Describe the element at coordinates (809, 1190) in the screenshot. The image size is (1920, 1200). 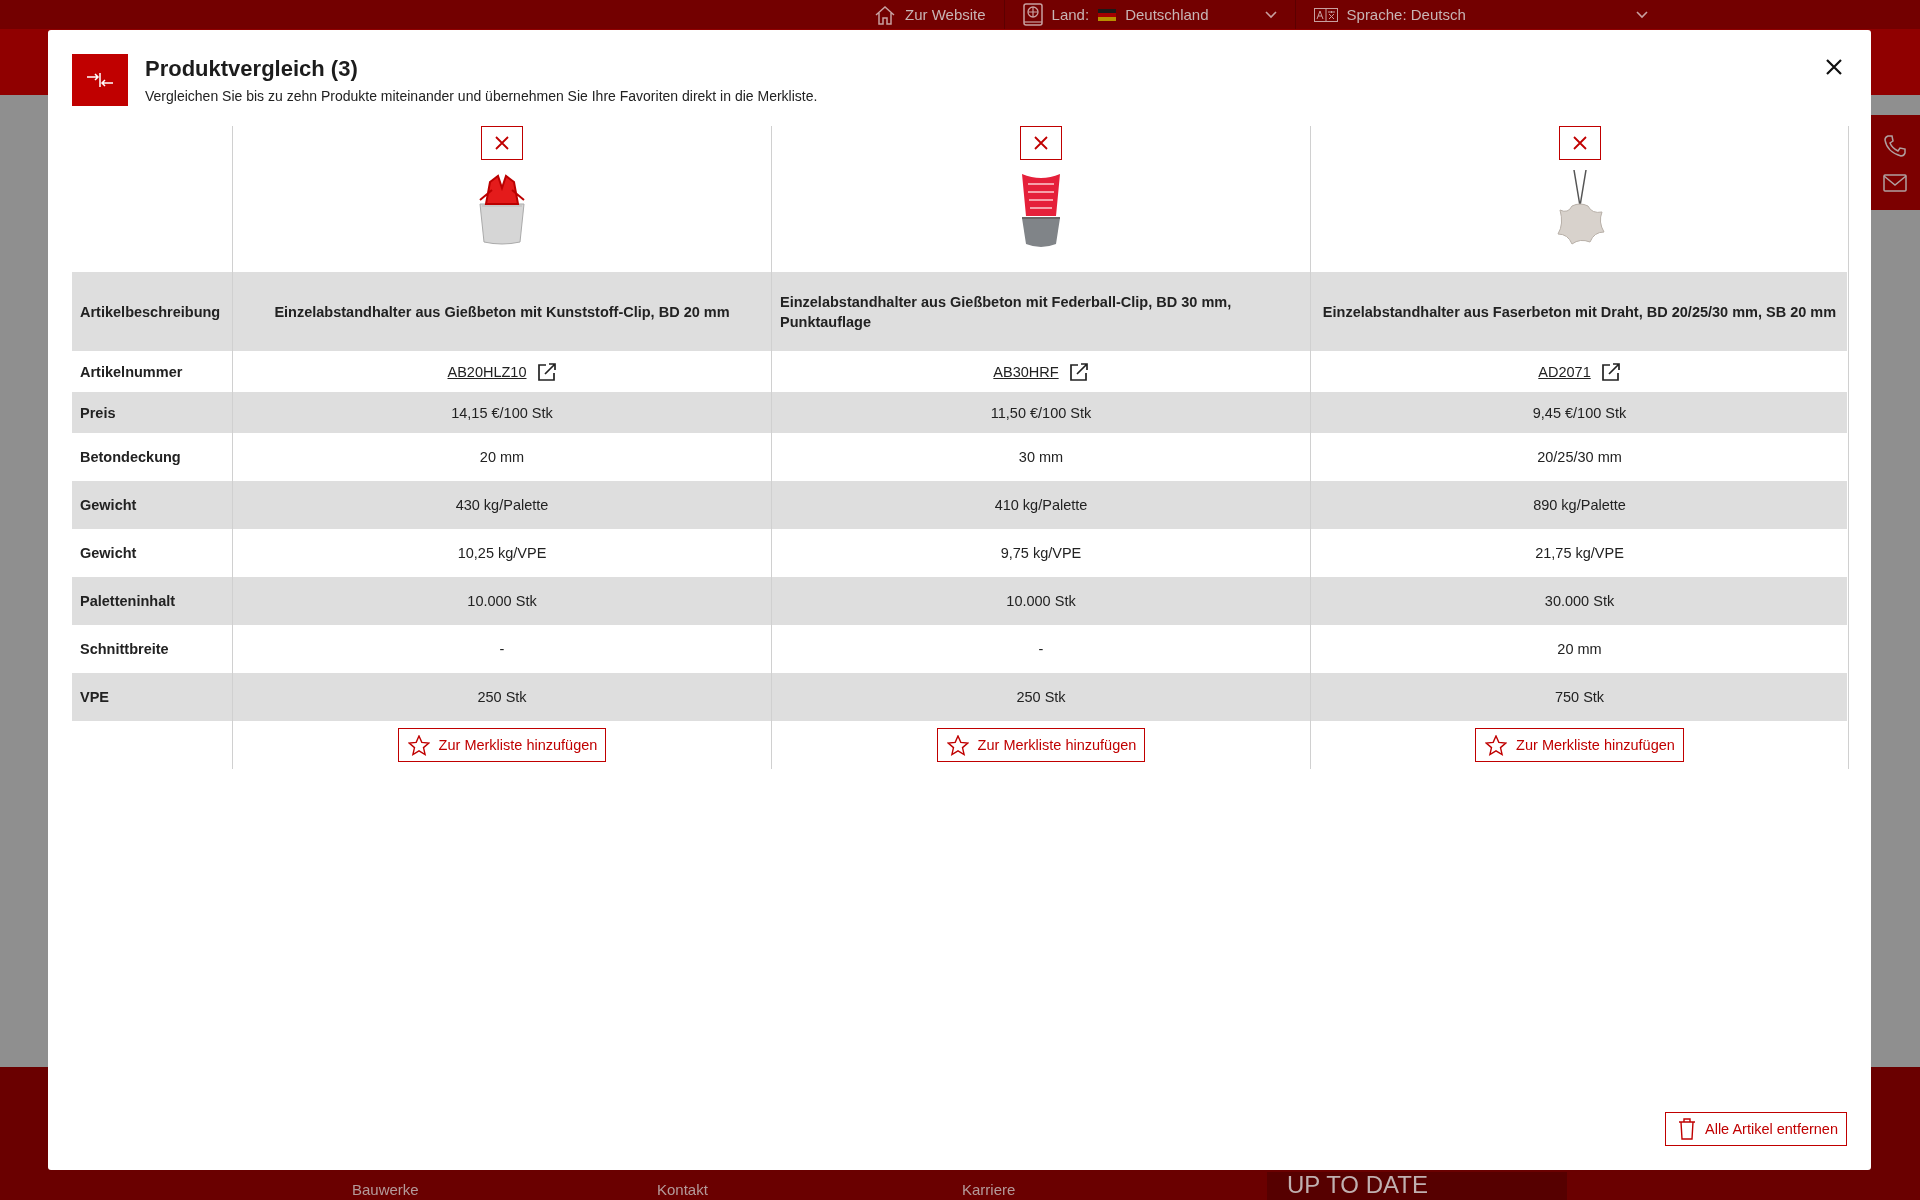
I see `footer-link: Kontakt` at that location.